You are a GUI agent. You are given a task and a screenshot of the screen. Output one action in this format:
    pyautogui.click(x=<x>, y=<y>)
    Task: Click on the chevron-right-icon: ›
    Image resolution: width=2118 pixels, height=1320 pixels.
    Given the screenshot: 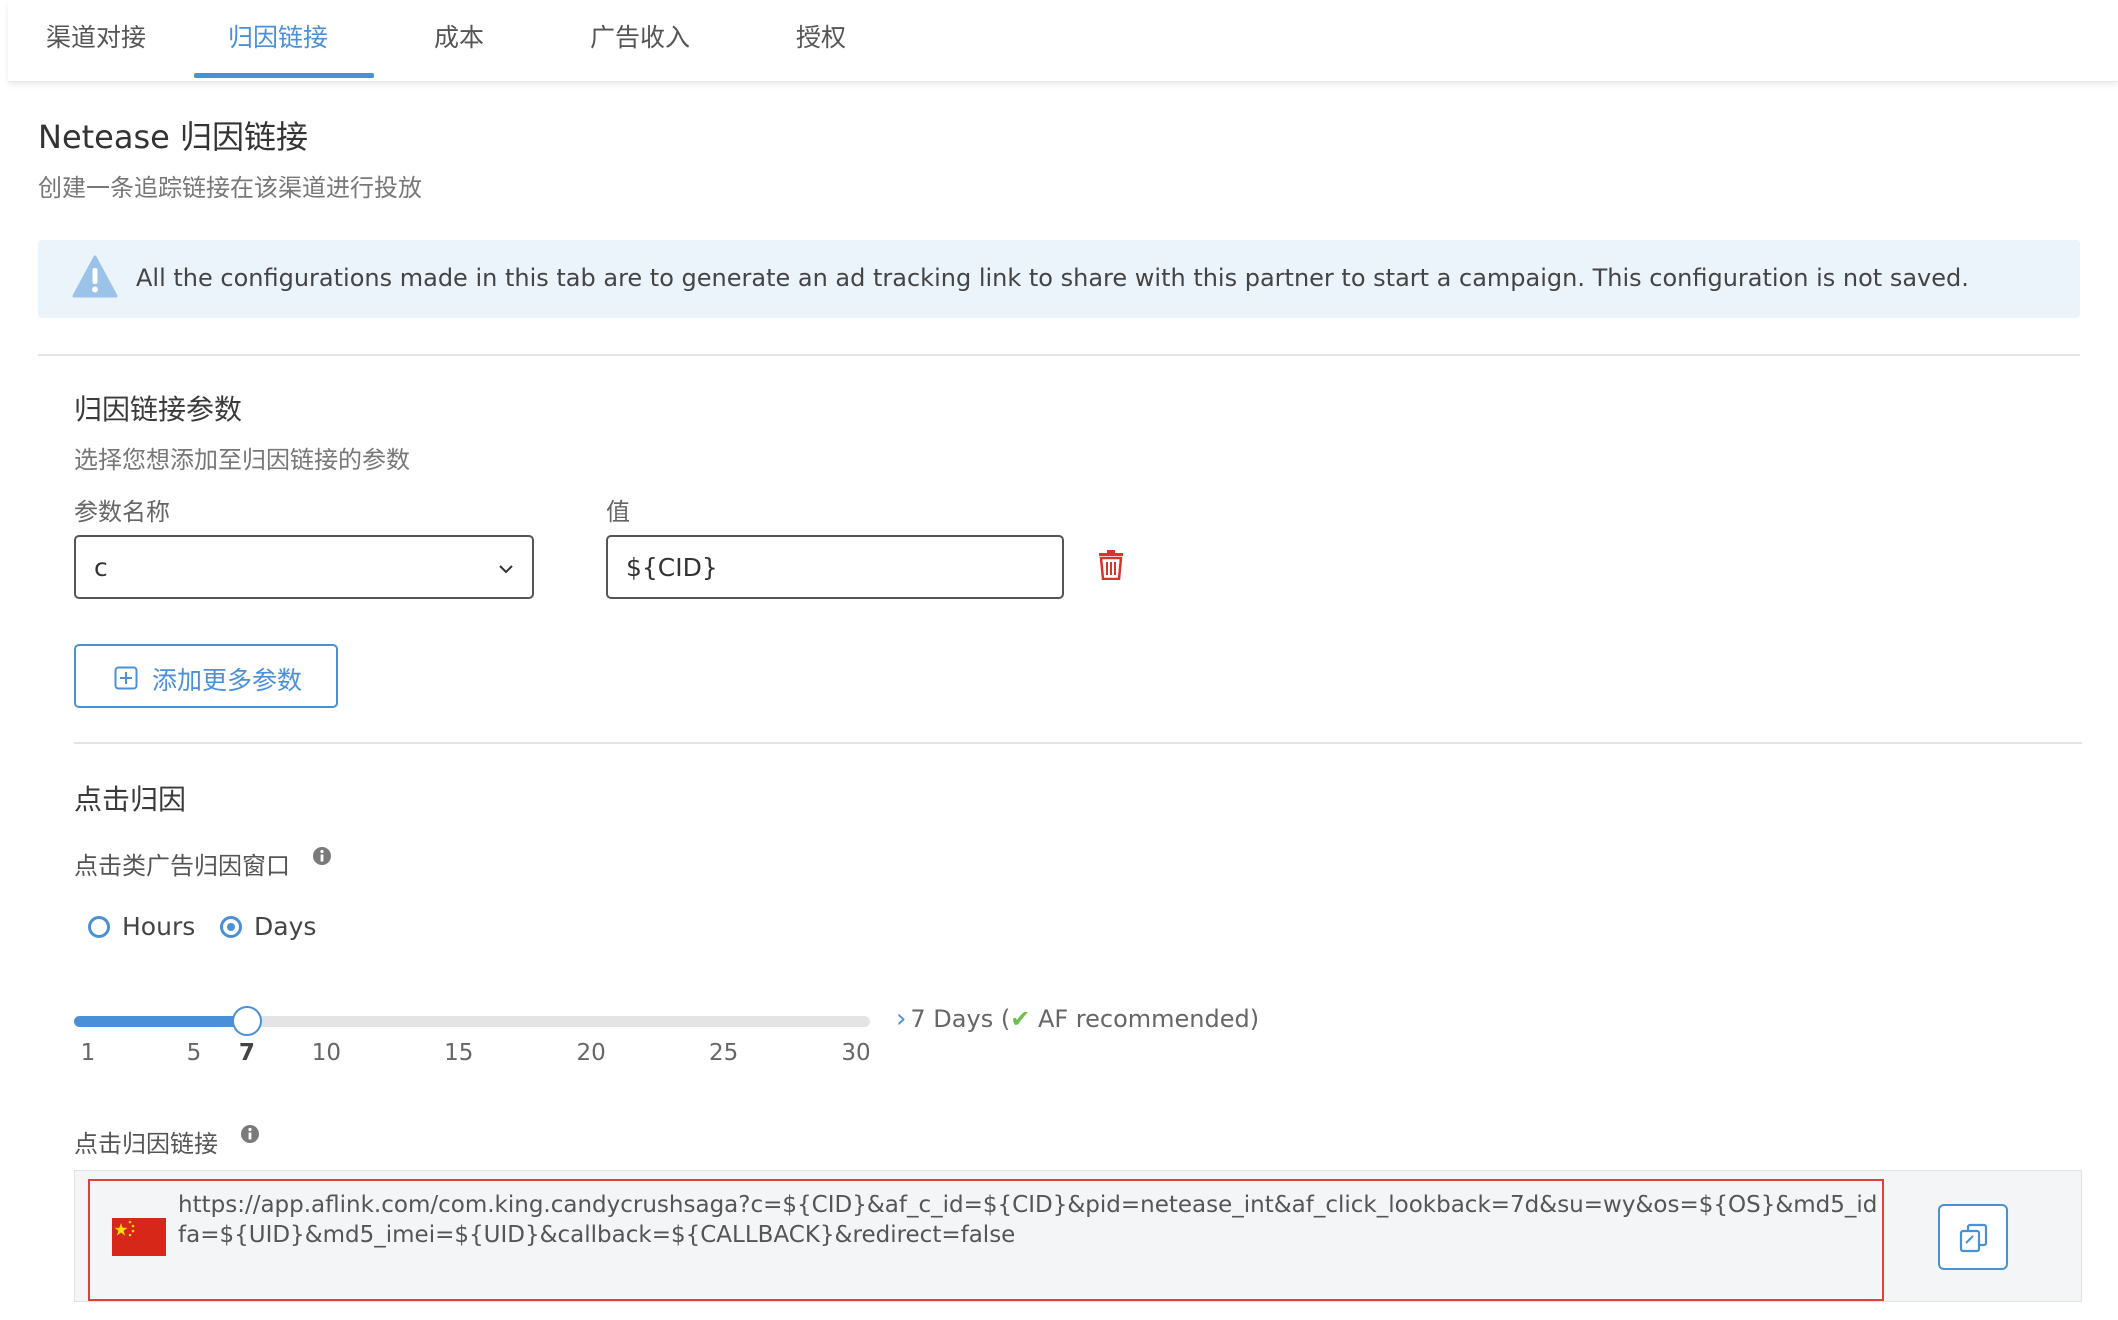 What is the action you would take?
    pyautogui.click(x=901, y=1019)
    